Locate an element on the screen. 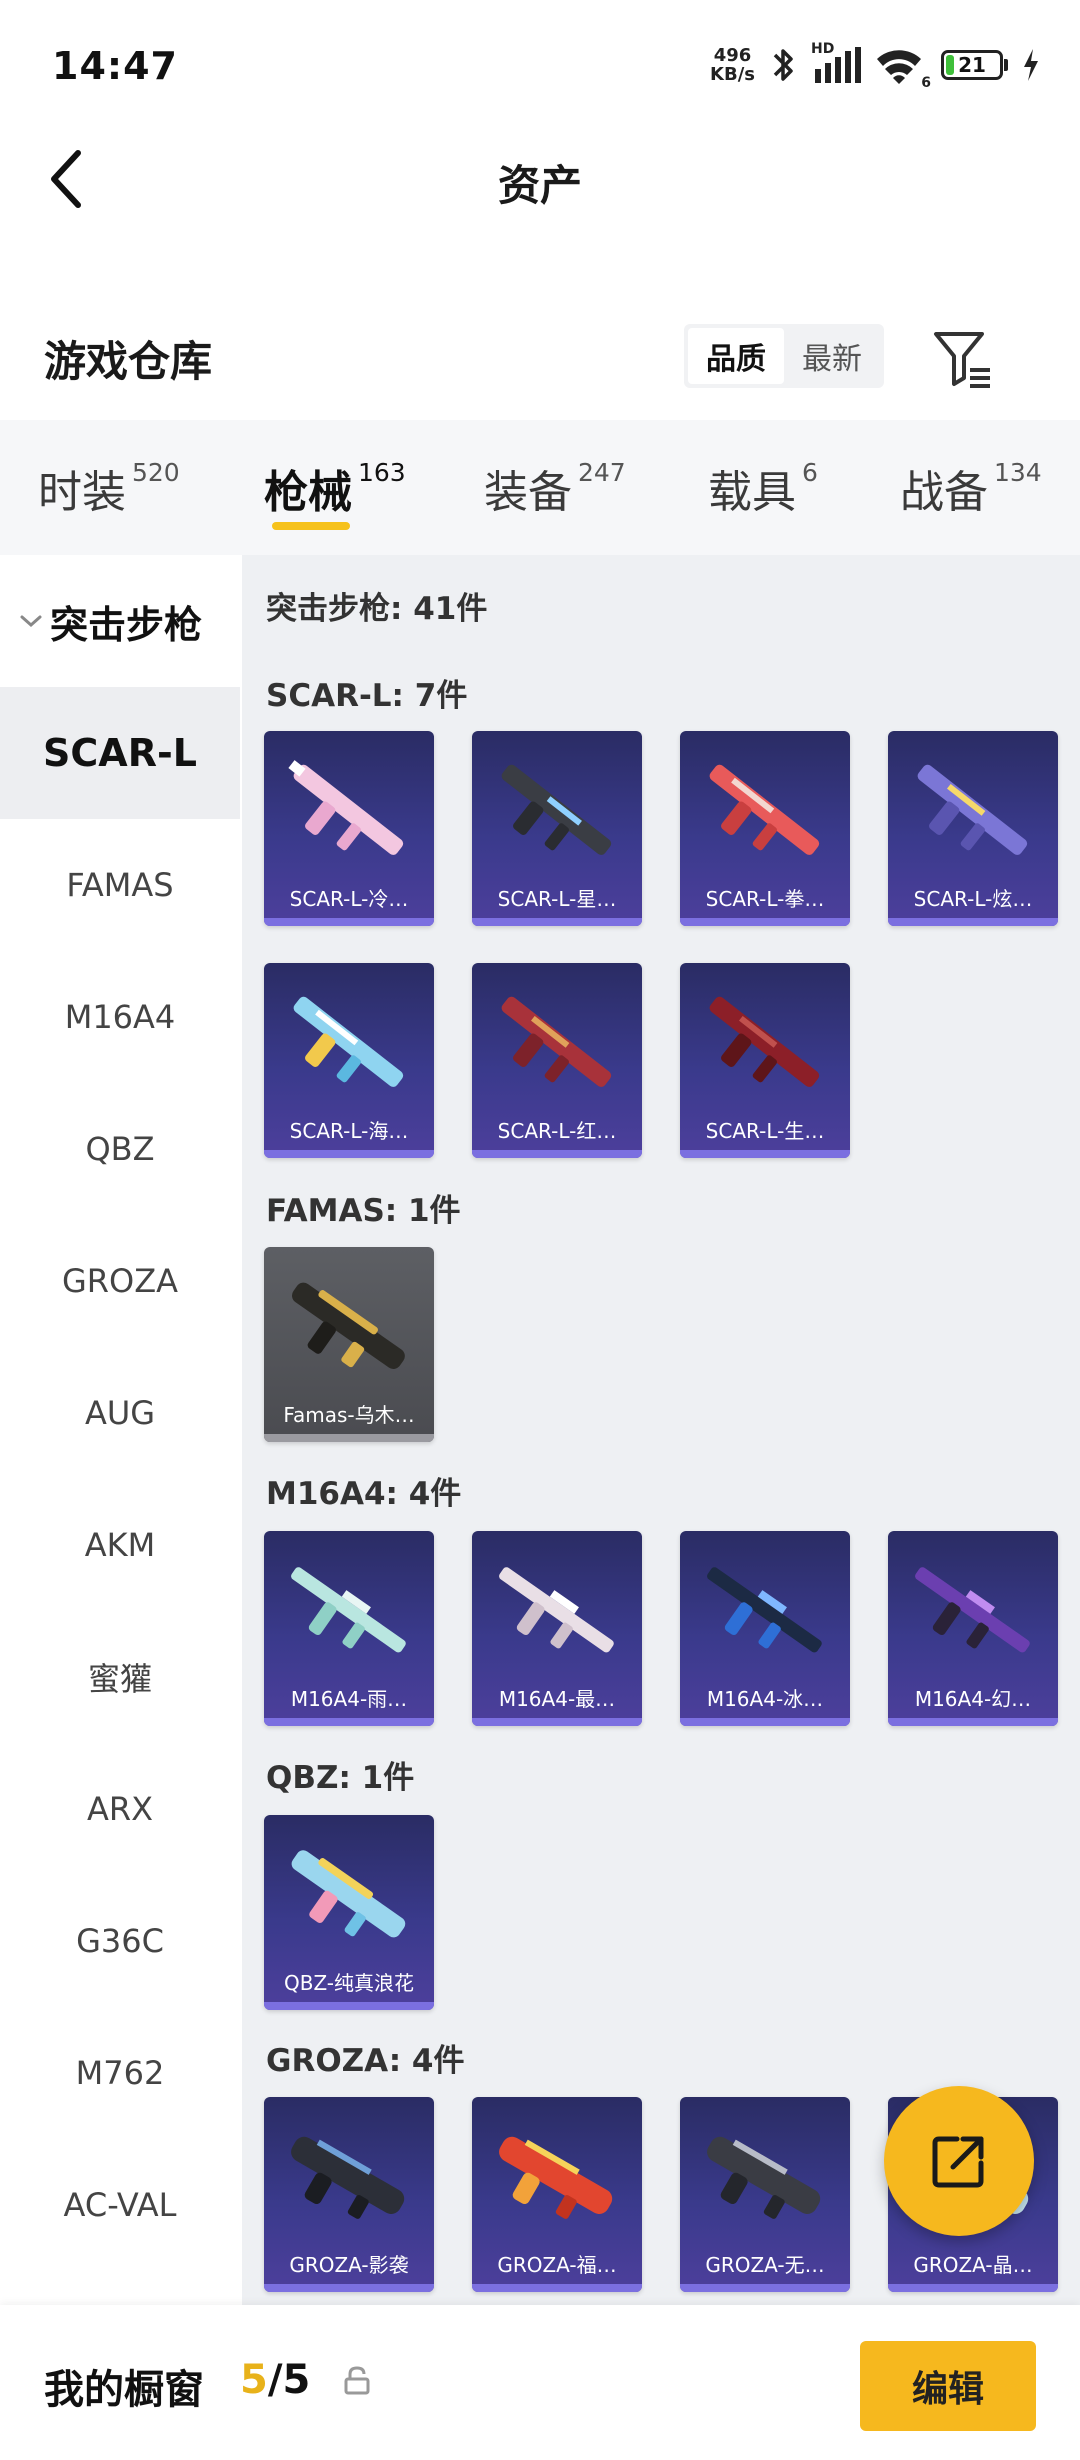 Image resolution: width=1080 pixels, height=2460 pixels. network-speed: 496 KB/s is located at coordinates (732, 65).